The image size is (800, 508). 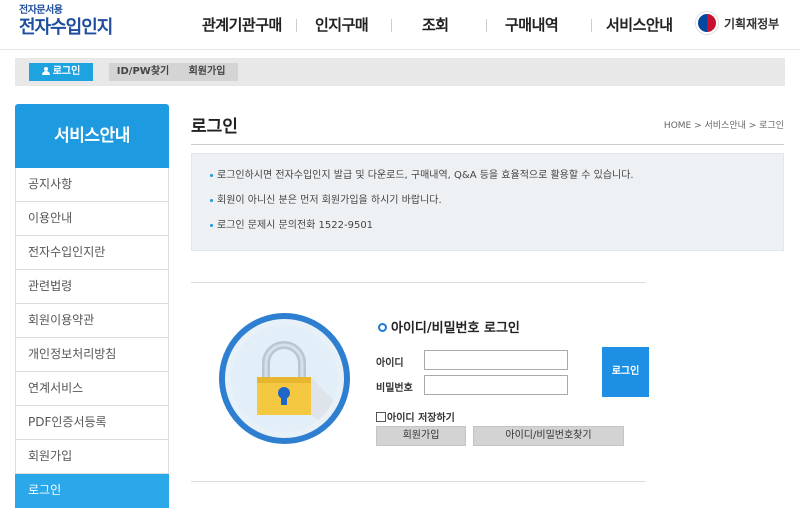 I want to click on password-input, so click(x=496, y=385).